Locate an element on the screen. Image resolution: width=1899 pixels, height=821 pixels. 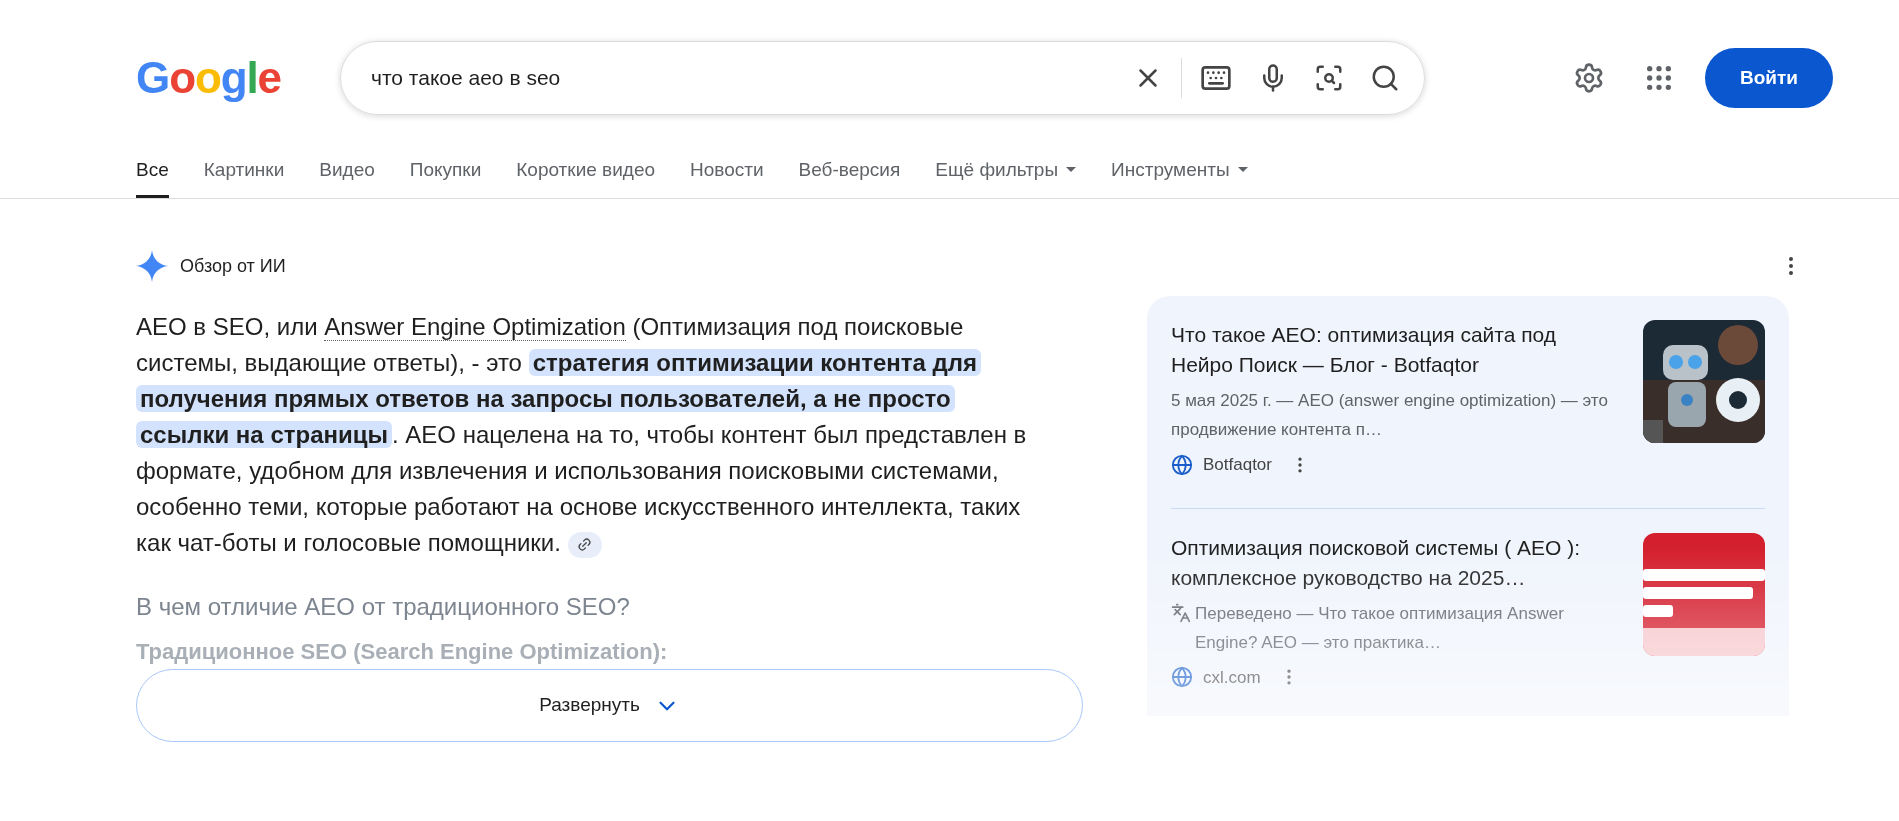
search-tab: Видео is located at coordinates (347, 176).